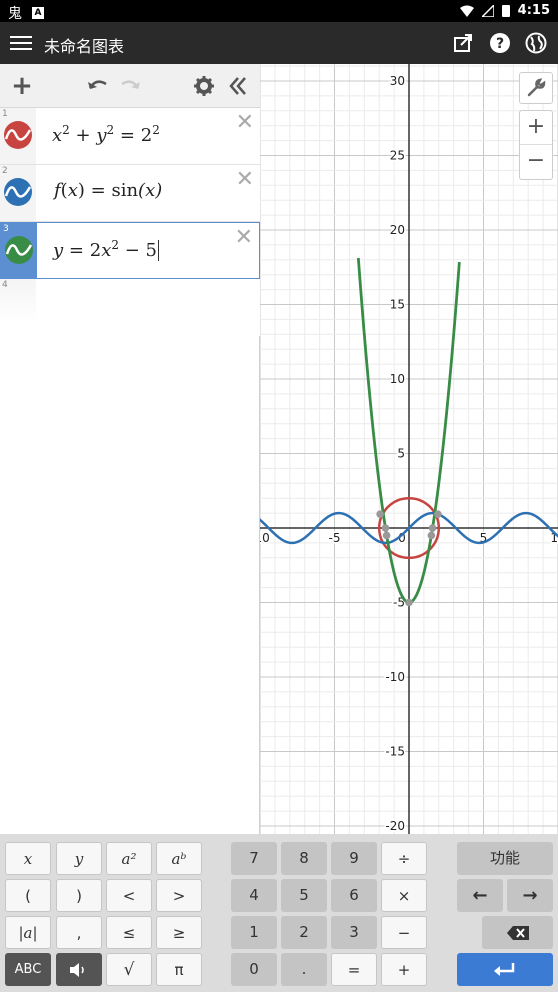  What do you see at coordinates (404, 932) in the screenshot?
I see `key-minus: −` at bounding box center [404, 932].